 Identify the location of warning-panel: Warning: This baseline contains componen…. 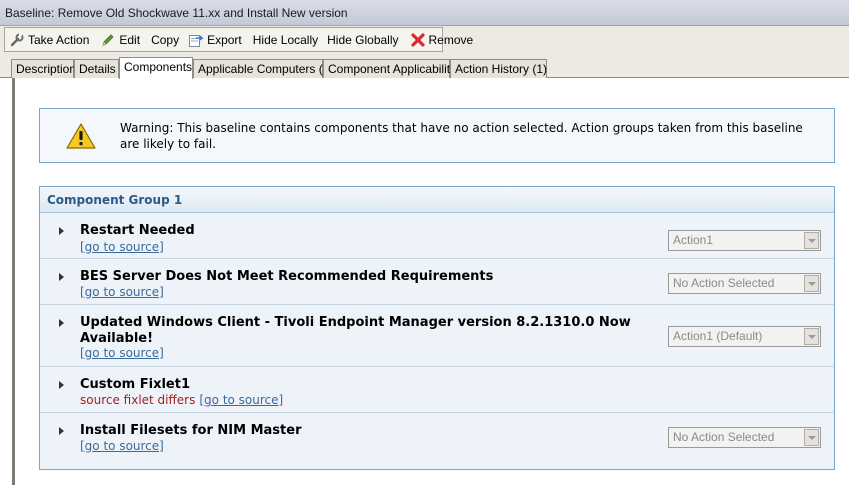
(437, 135).